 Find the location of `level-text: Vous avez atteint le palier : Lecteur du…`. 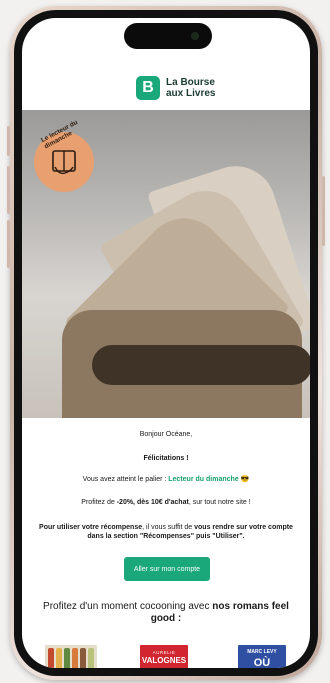

level-text: Vous avez atteint le palier : Lecteur du… is located at coordinates (166, 479).